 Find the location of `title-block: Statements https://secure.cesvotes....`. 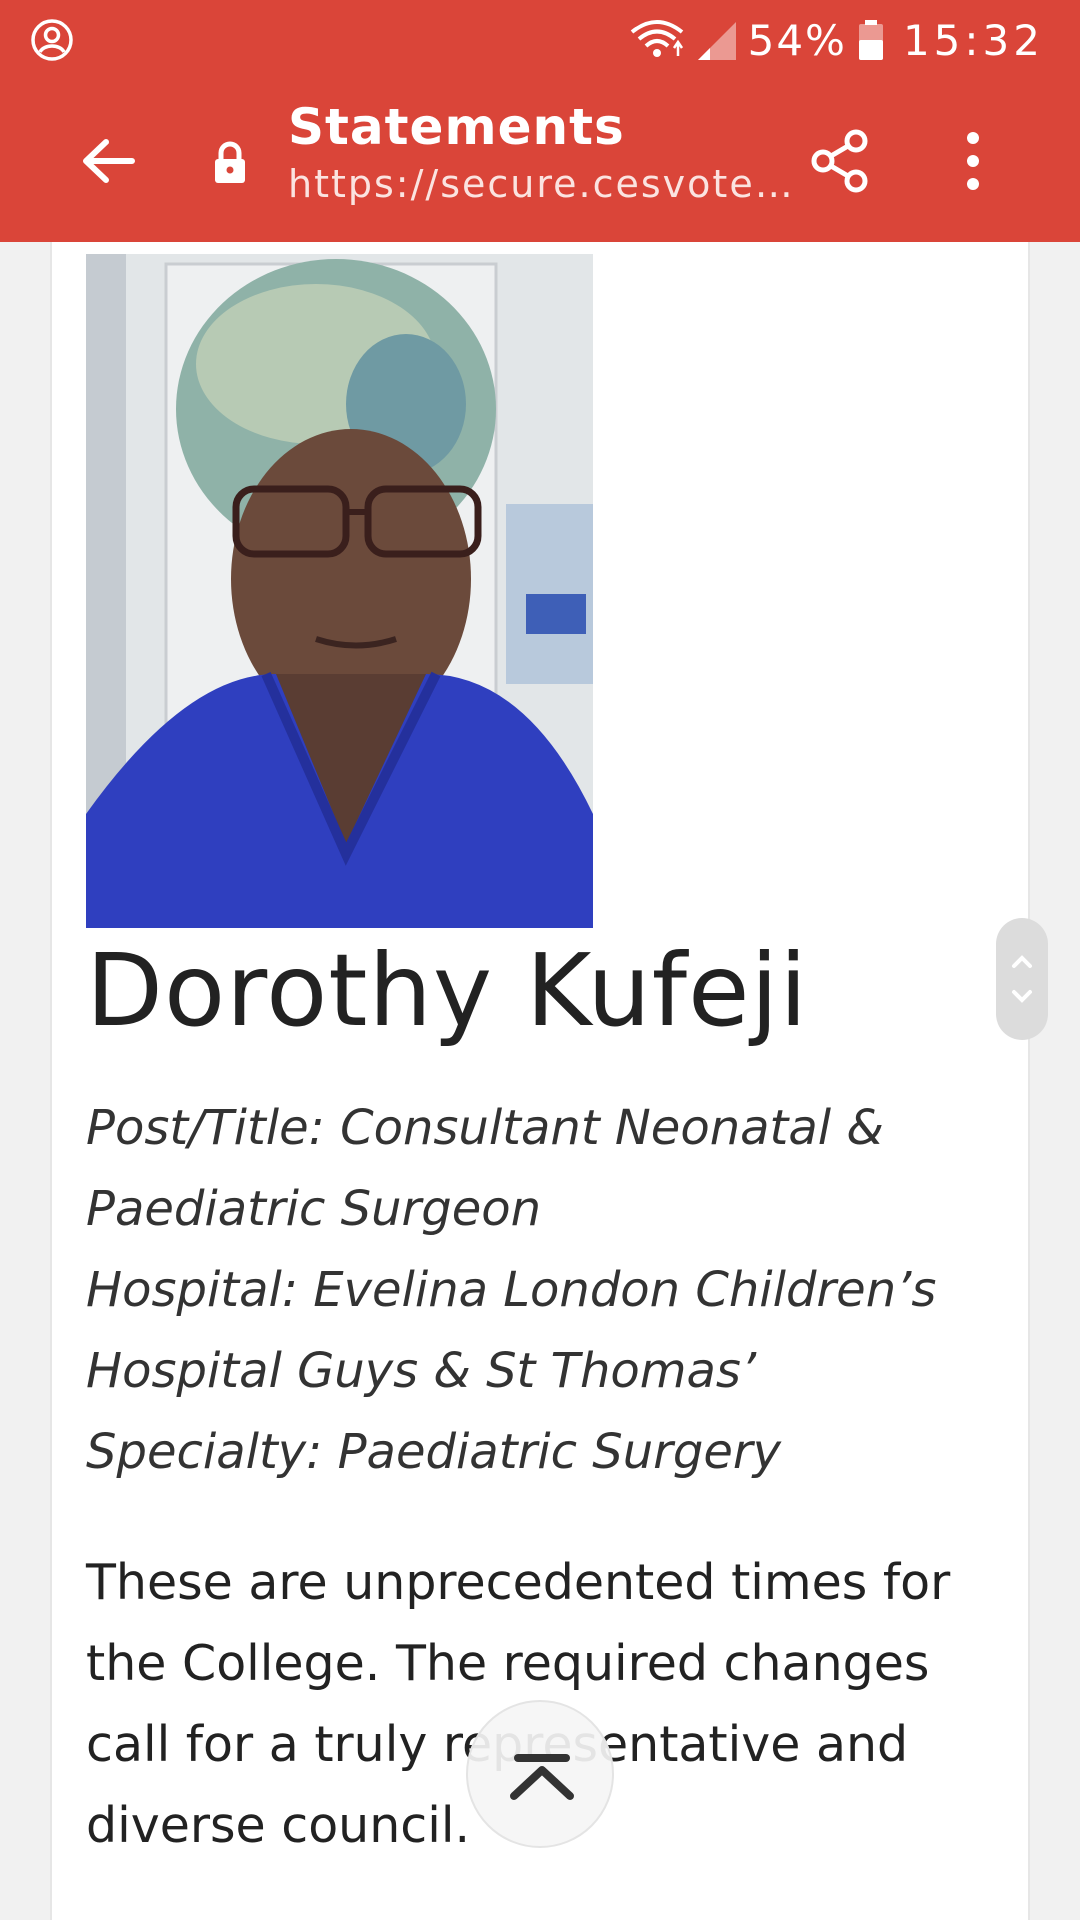

title-block: Statements https://secure.cesvotes.... is located at coordinates (548, 152).